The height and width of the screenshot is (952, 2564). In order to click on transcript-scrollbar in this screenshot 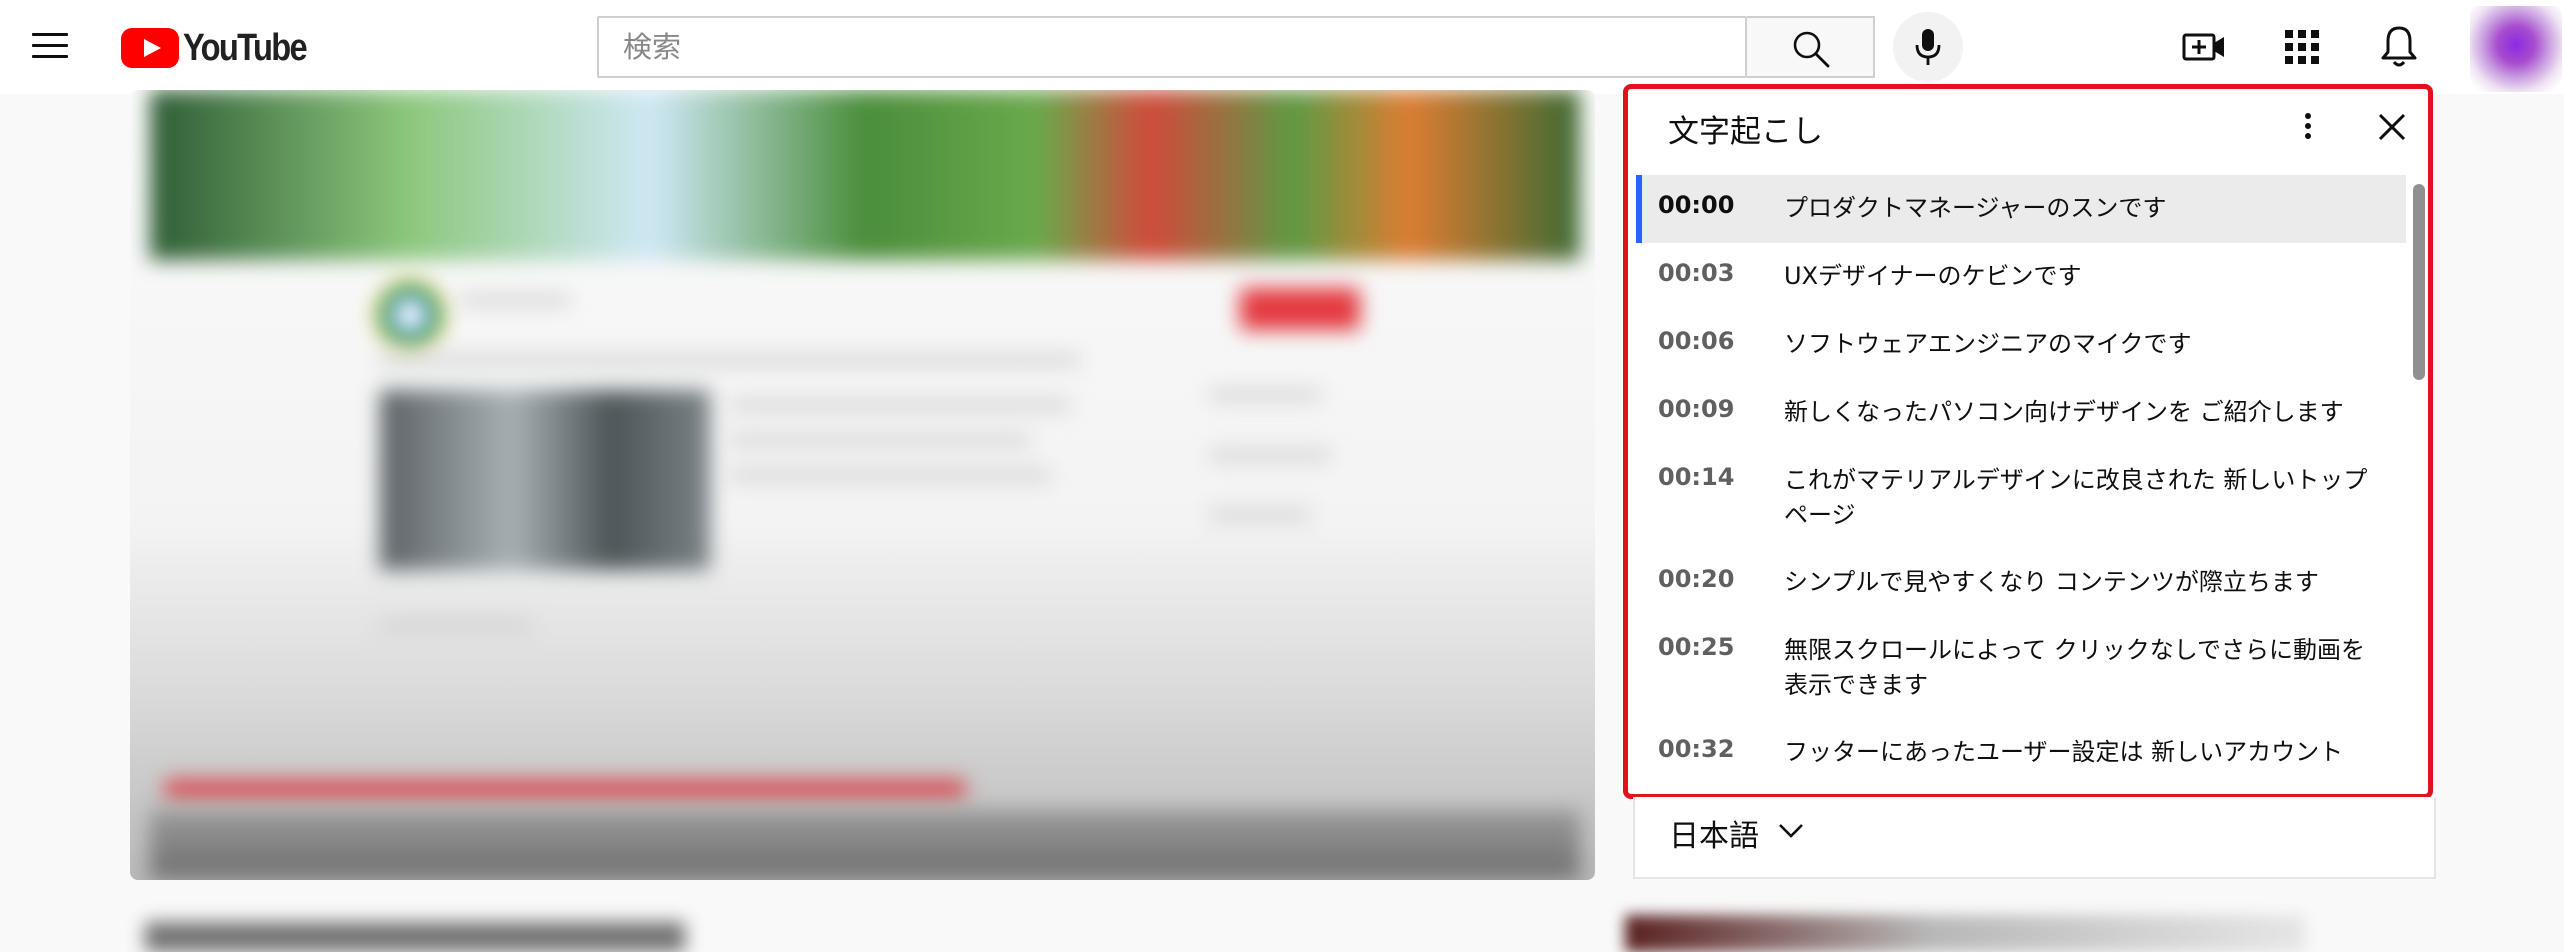, I will do `click(2419, 282)`.